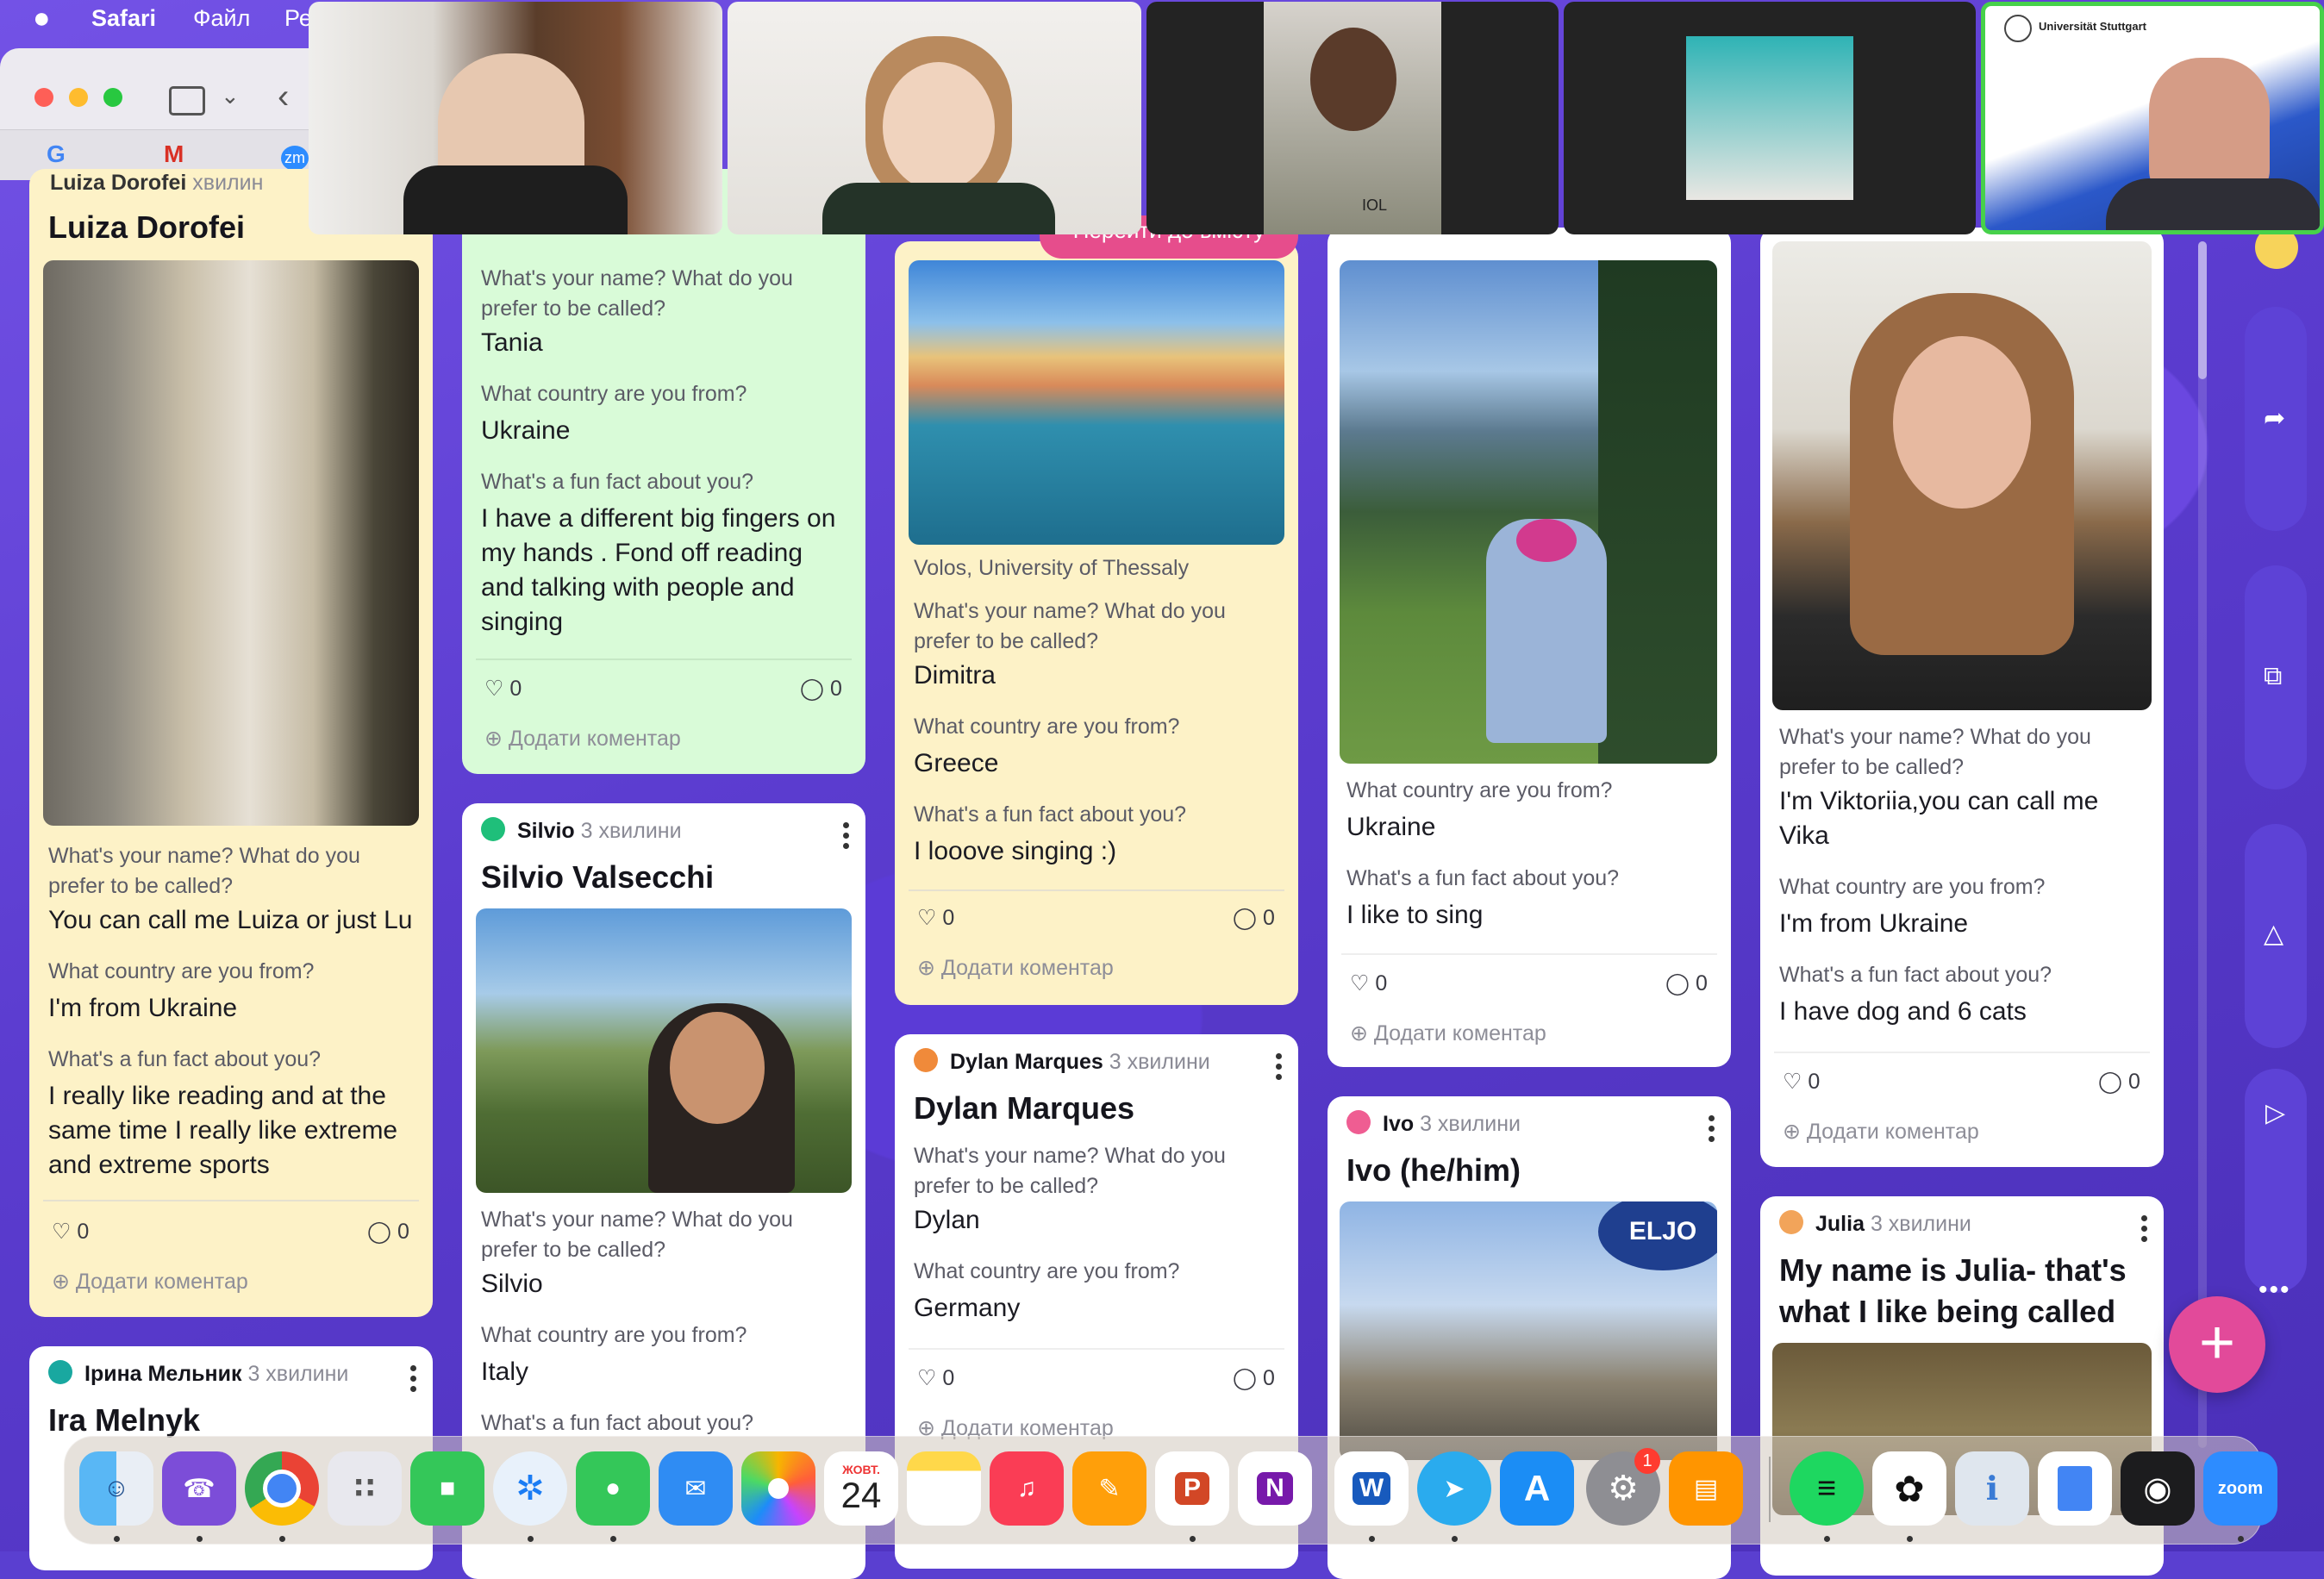  I want to click on zoom-favicon-icon: zm, so click(295, 158).